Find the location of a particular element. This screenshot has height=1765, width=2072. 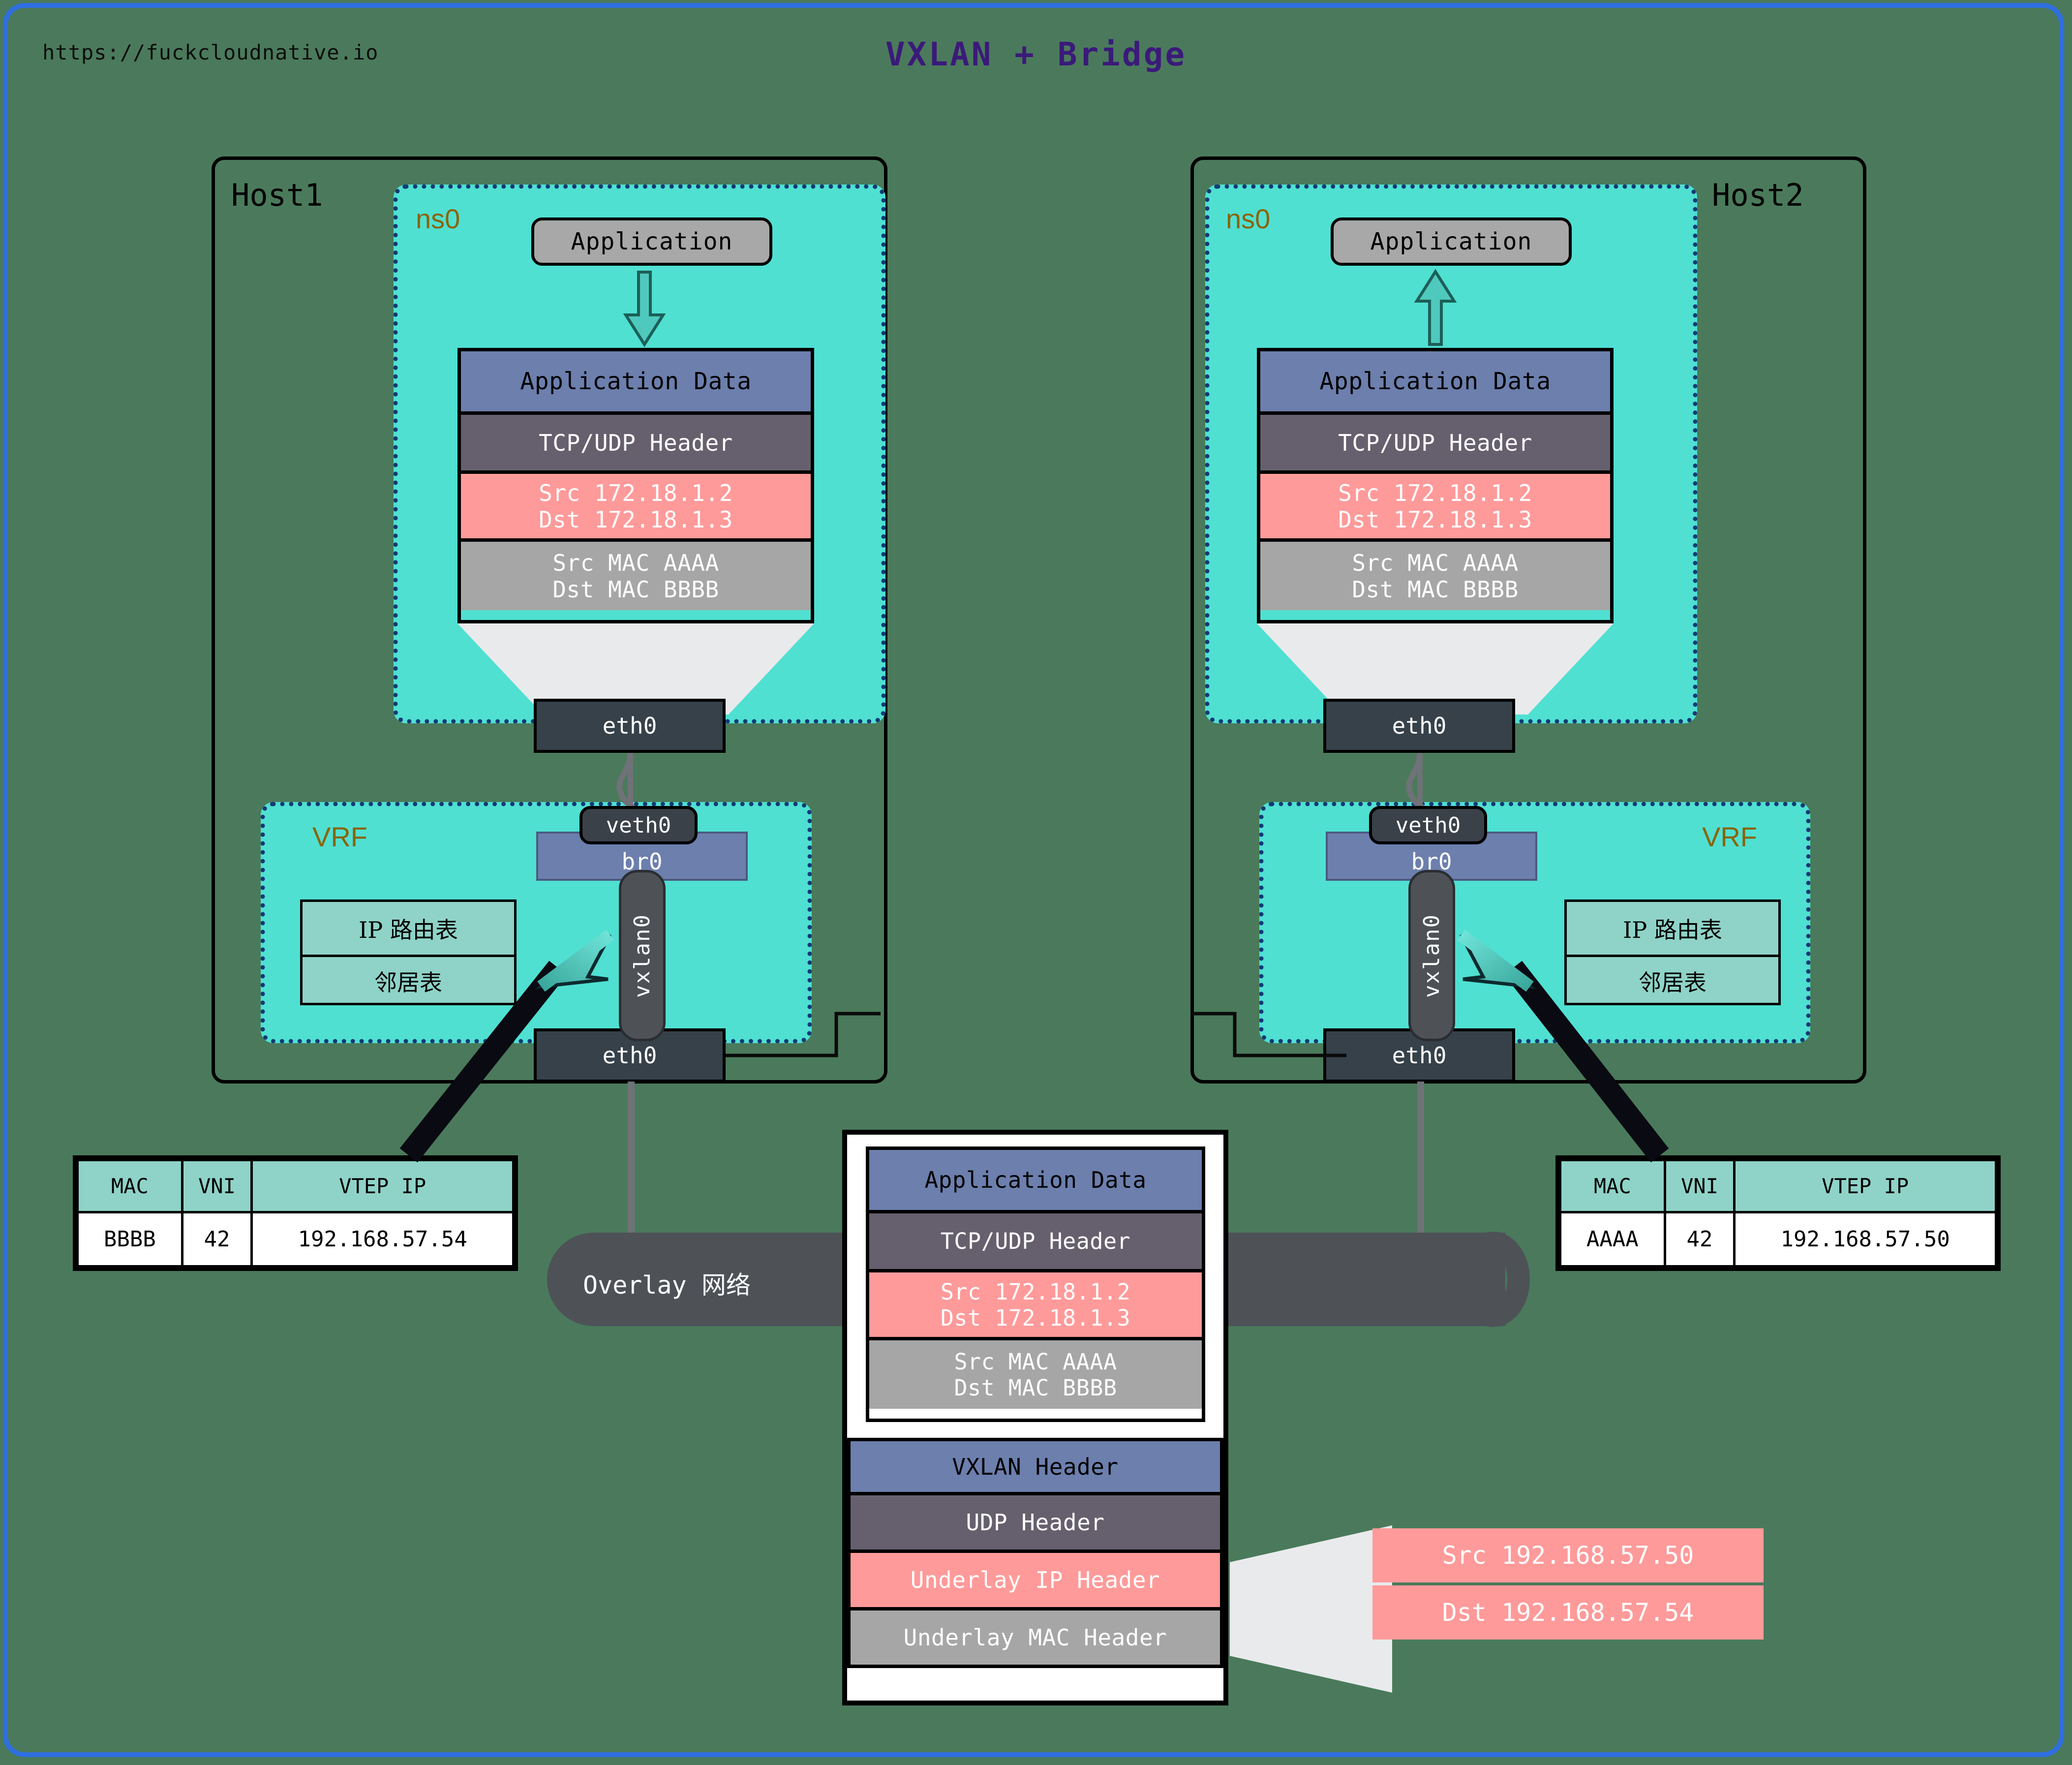

table-row: AAAA 42 192.168.57.50 is located at coordinates (1778, 1239).